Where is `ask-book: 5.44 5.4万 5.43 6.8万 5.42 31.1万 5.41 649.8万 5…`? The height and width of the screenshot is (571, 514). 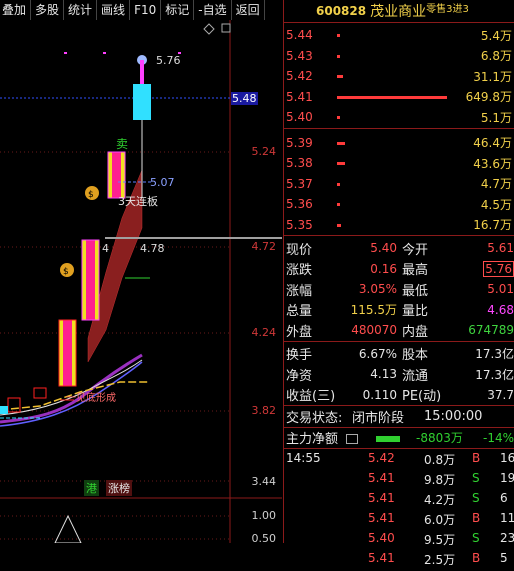 ask-book: 5.44 5.4万 5.43 6.8万 5.42 31.1万 5.41 649.8万 5… is located at coordinates (399, 76).